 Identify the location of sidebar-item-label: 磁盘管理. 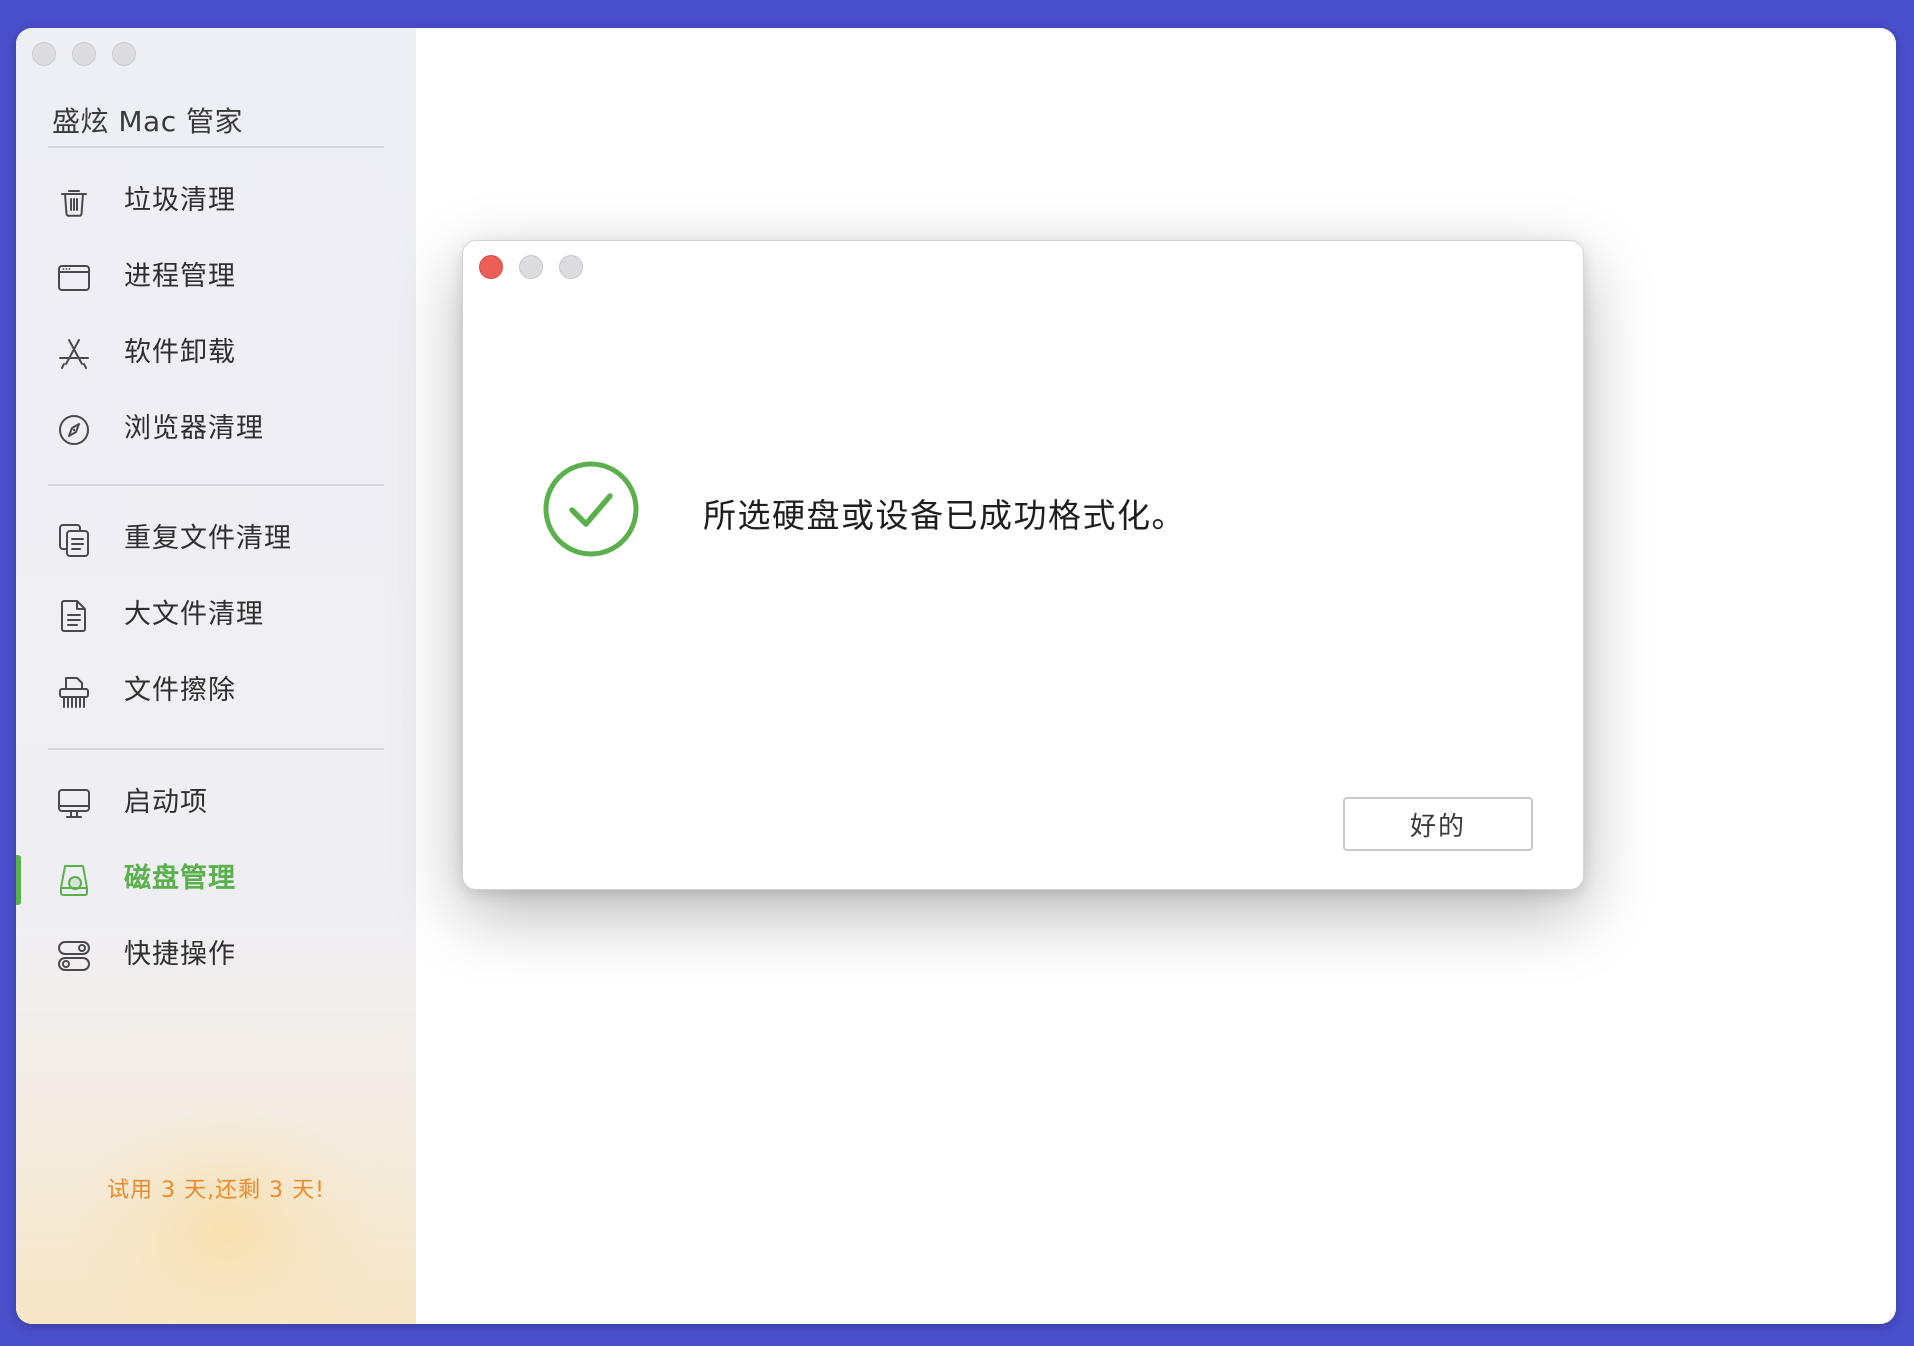
(180, 878).